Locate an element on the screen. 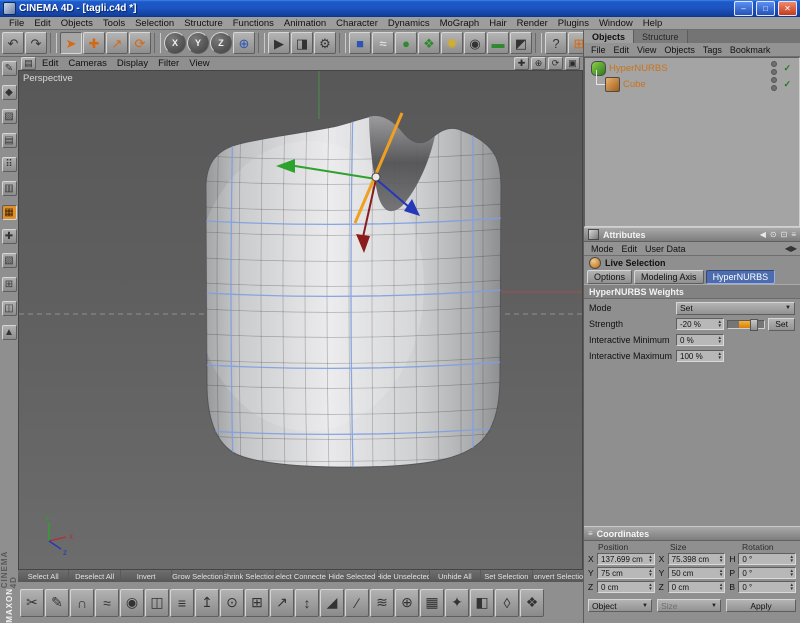 This screenshot has height=623, width=800. unhide-all-button: Unhide All is located at coordinates (455, 576).